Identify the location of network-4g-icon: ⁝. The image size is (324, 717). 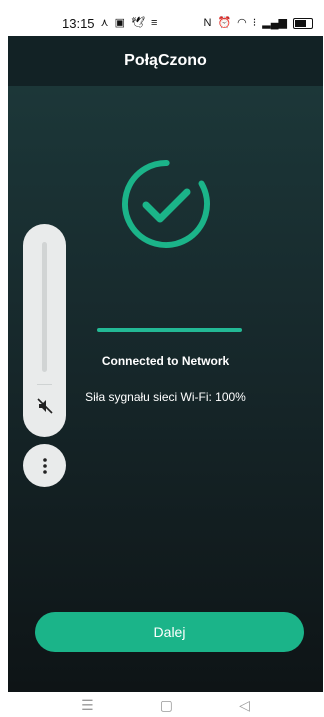
(254, 22).